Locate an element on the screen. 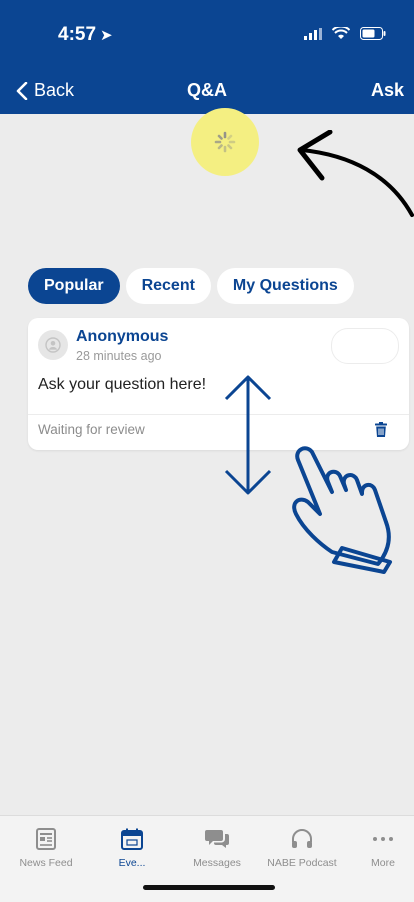 Image resolution: width=414 pixels, height=902 pixels. up-down-arrow-icon is located at coordinates (248, 435).